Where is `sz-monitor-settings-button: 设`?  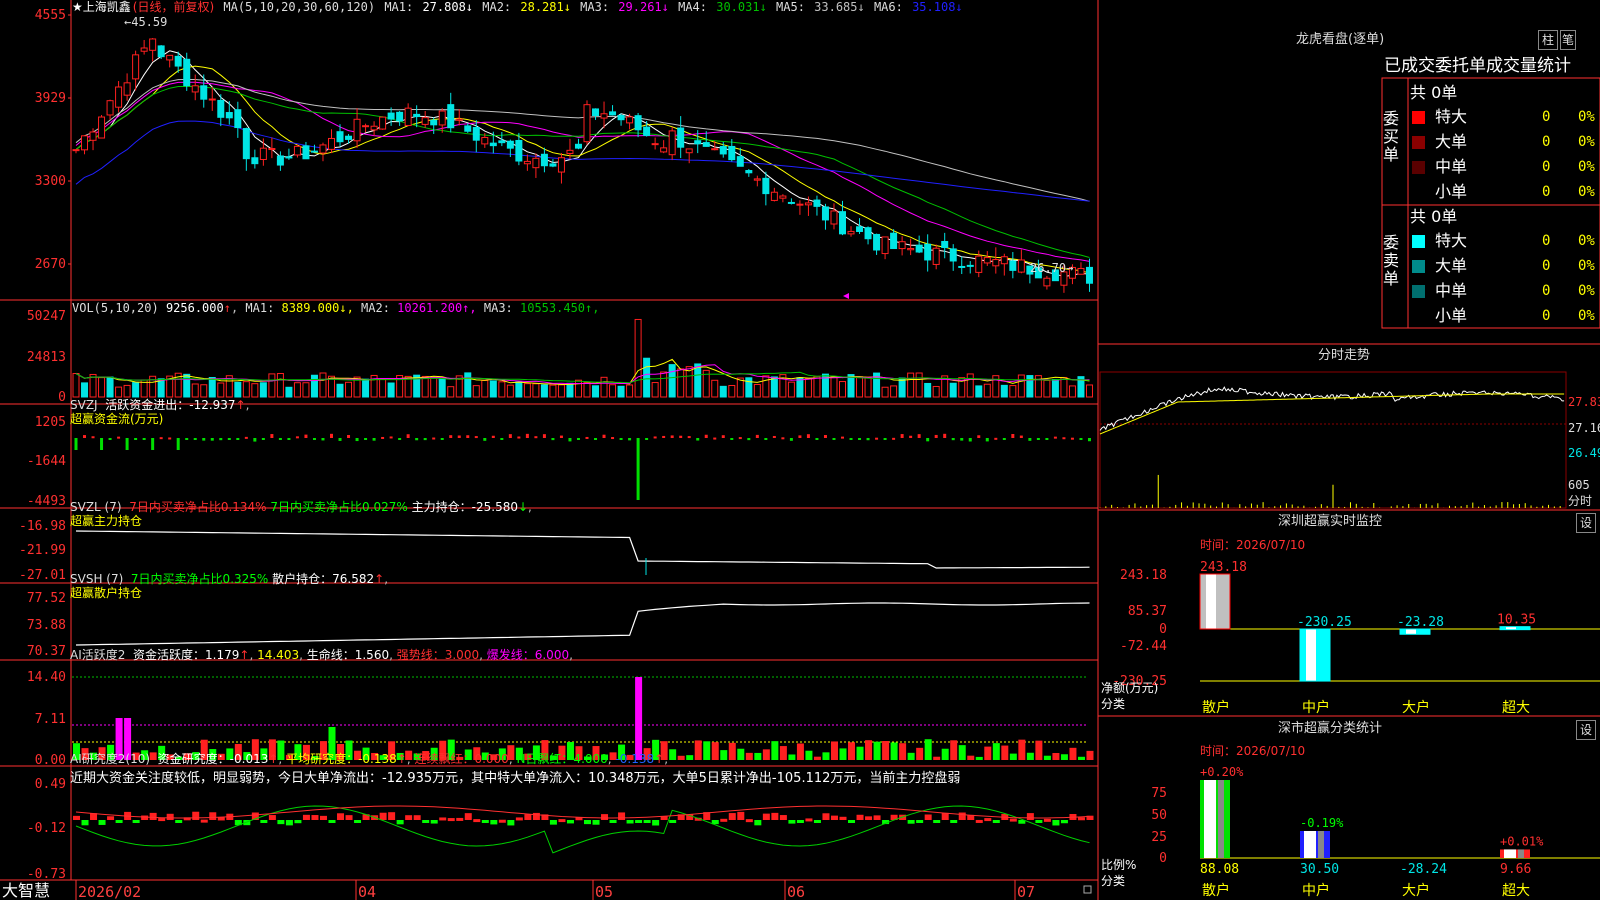 sz-monitor-settings-button: 设 is located at coordinates (1586, 523).